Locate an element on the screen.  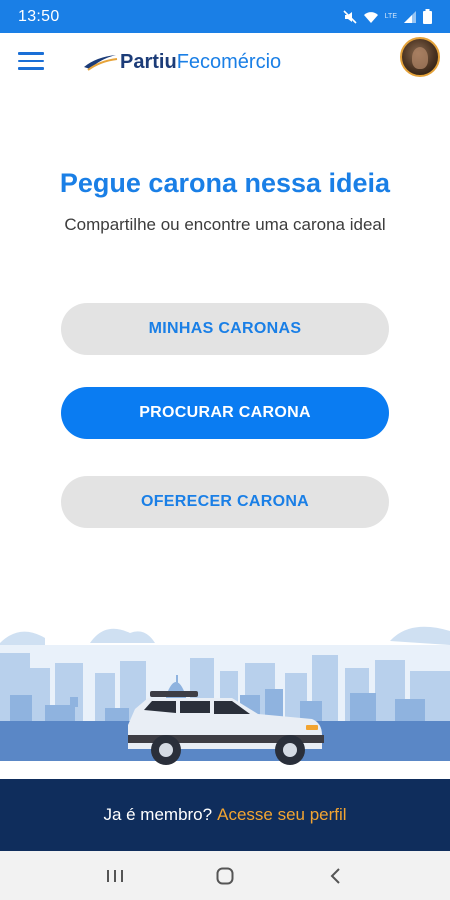
oferecer-carona-button: OFERECER CARONA is located at coordinates (225, 502).